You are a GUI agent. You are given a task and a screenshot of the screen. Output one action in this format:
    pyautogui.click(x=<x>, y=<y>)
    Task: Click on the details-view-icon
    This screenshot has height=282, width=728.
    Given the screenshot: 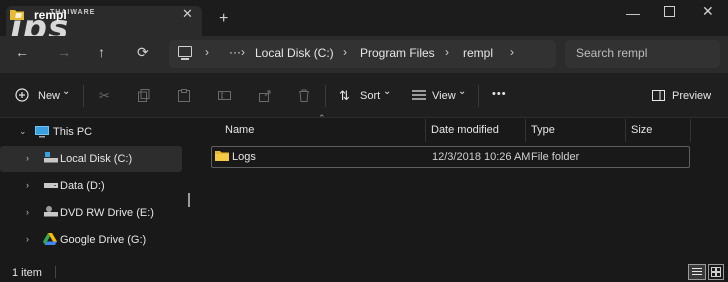 What is the action you would take?
    pyautogui.click(x=697, y=271)
    